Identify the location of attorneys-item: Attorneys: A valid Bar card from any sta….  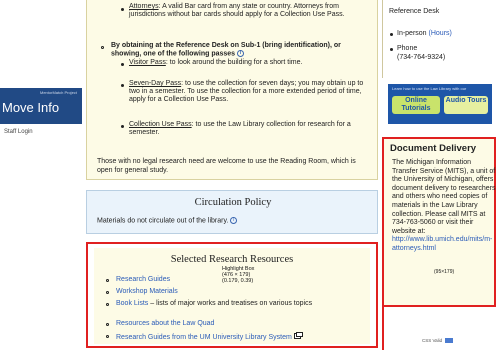
(249, 11).